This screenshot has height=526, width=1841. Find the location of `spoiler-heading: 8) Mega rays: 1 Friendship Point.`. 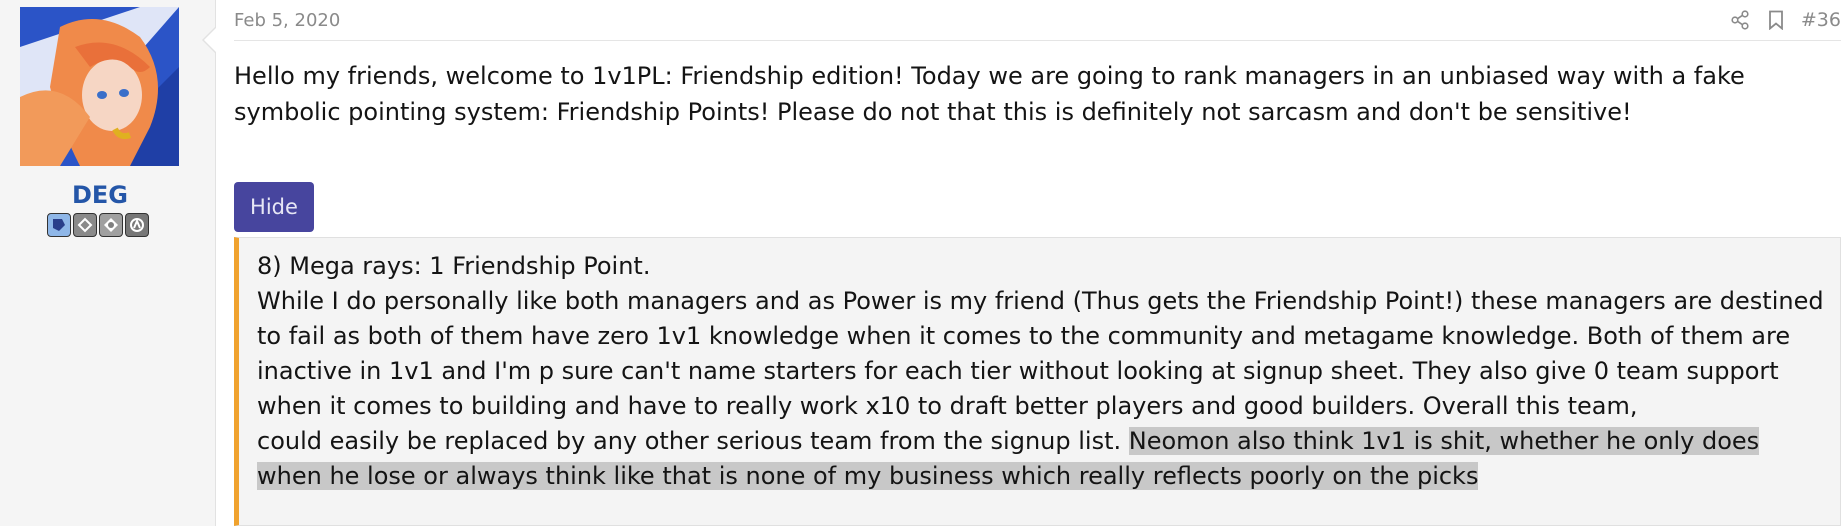

spoiler-heading: 8) Mega rays: 1 Friendship Point. is located at coordinates (454, 266).